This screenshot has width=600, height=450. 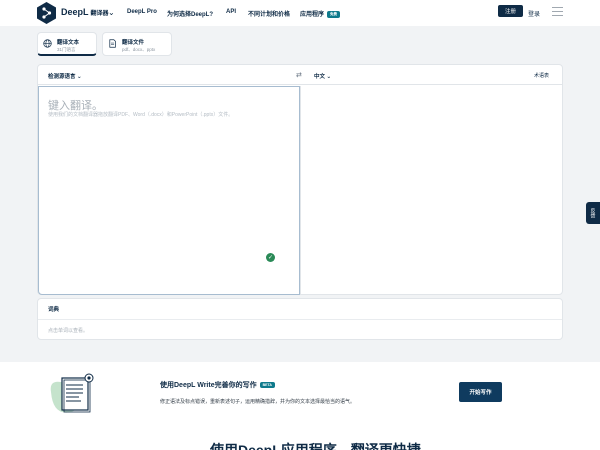 I want to click on language-bar: 检测源语言 ⌄ ⇄ 中文 ⌄ 术语表, so click(x=300, y=75).